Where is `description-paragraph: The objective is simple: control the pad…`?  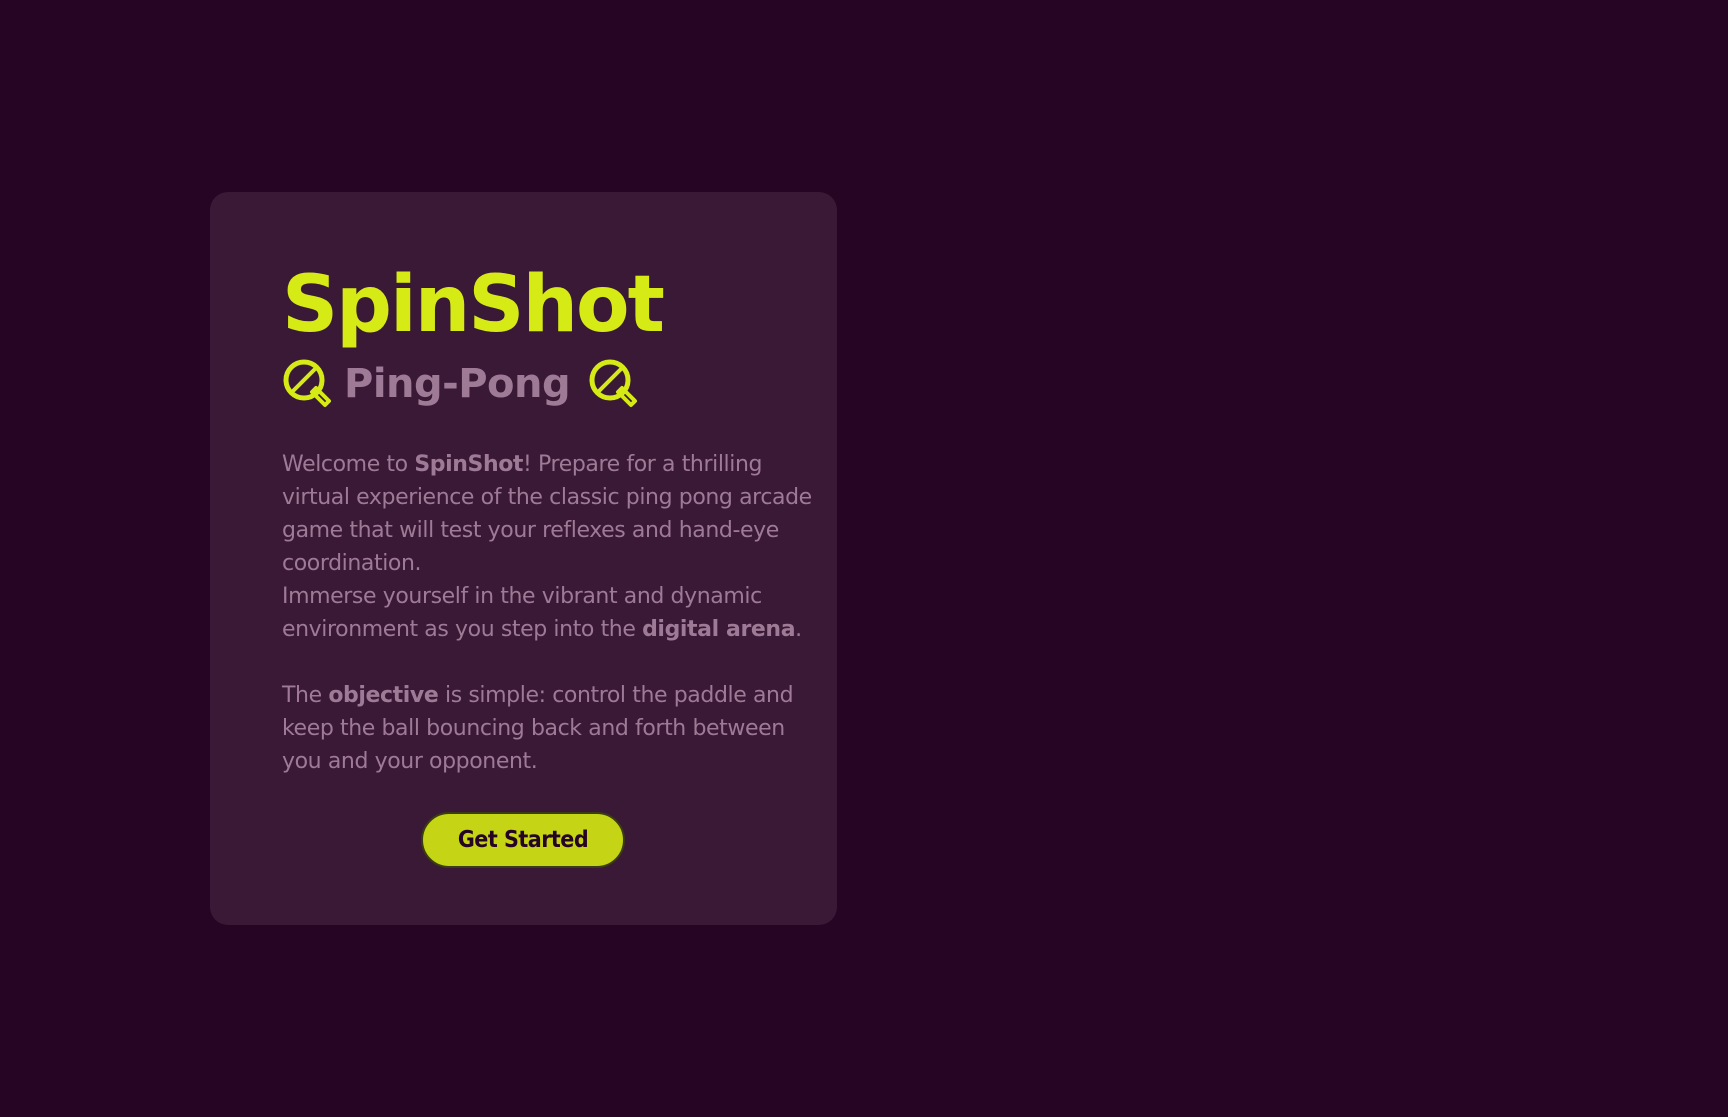 description-paragraph: The objective is simple: control the pad… is located at coordinates (538, 728).